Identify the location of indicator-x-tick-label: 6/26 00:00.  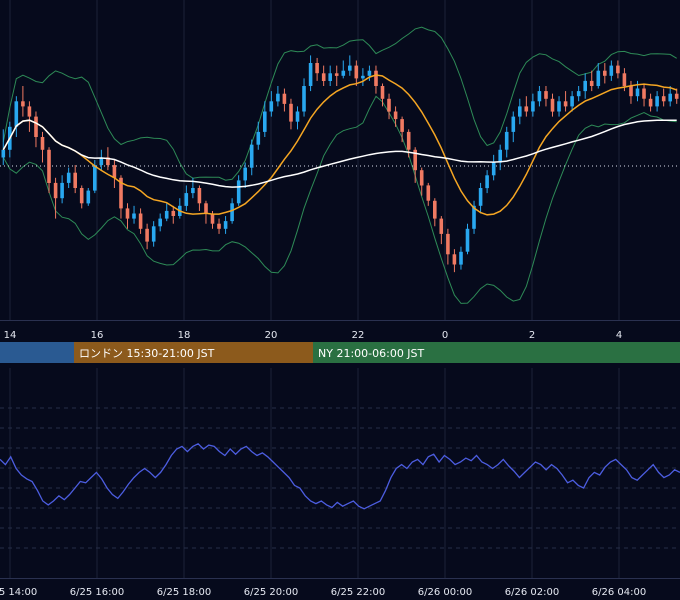
(445, 592).